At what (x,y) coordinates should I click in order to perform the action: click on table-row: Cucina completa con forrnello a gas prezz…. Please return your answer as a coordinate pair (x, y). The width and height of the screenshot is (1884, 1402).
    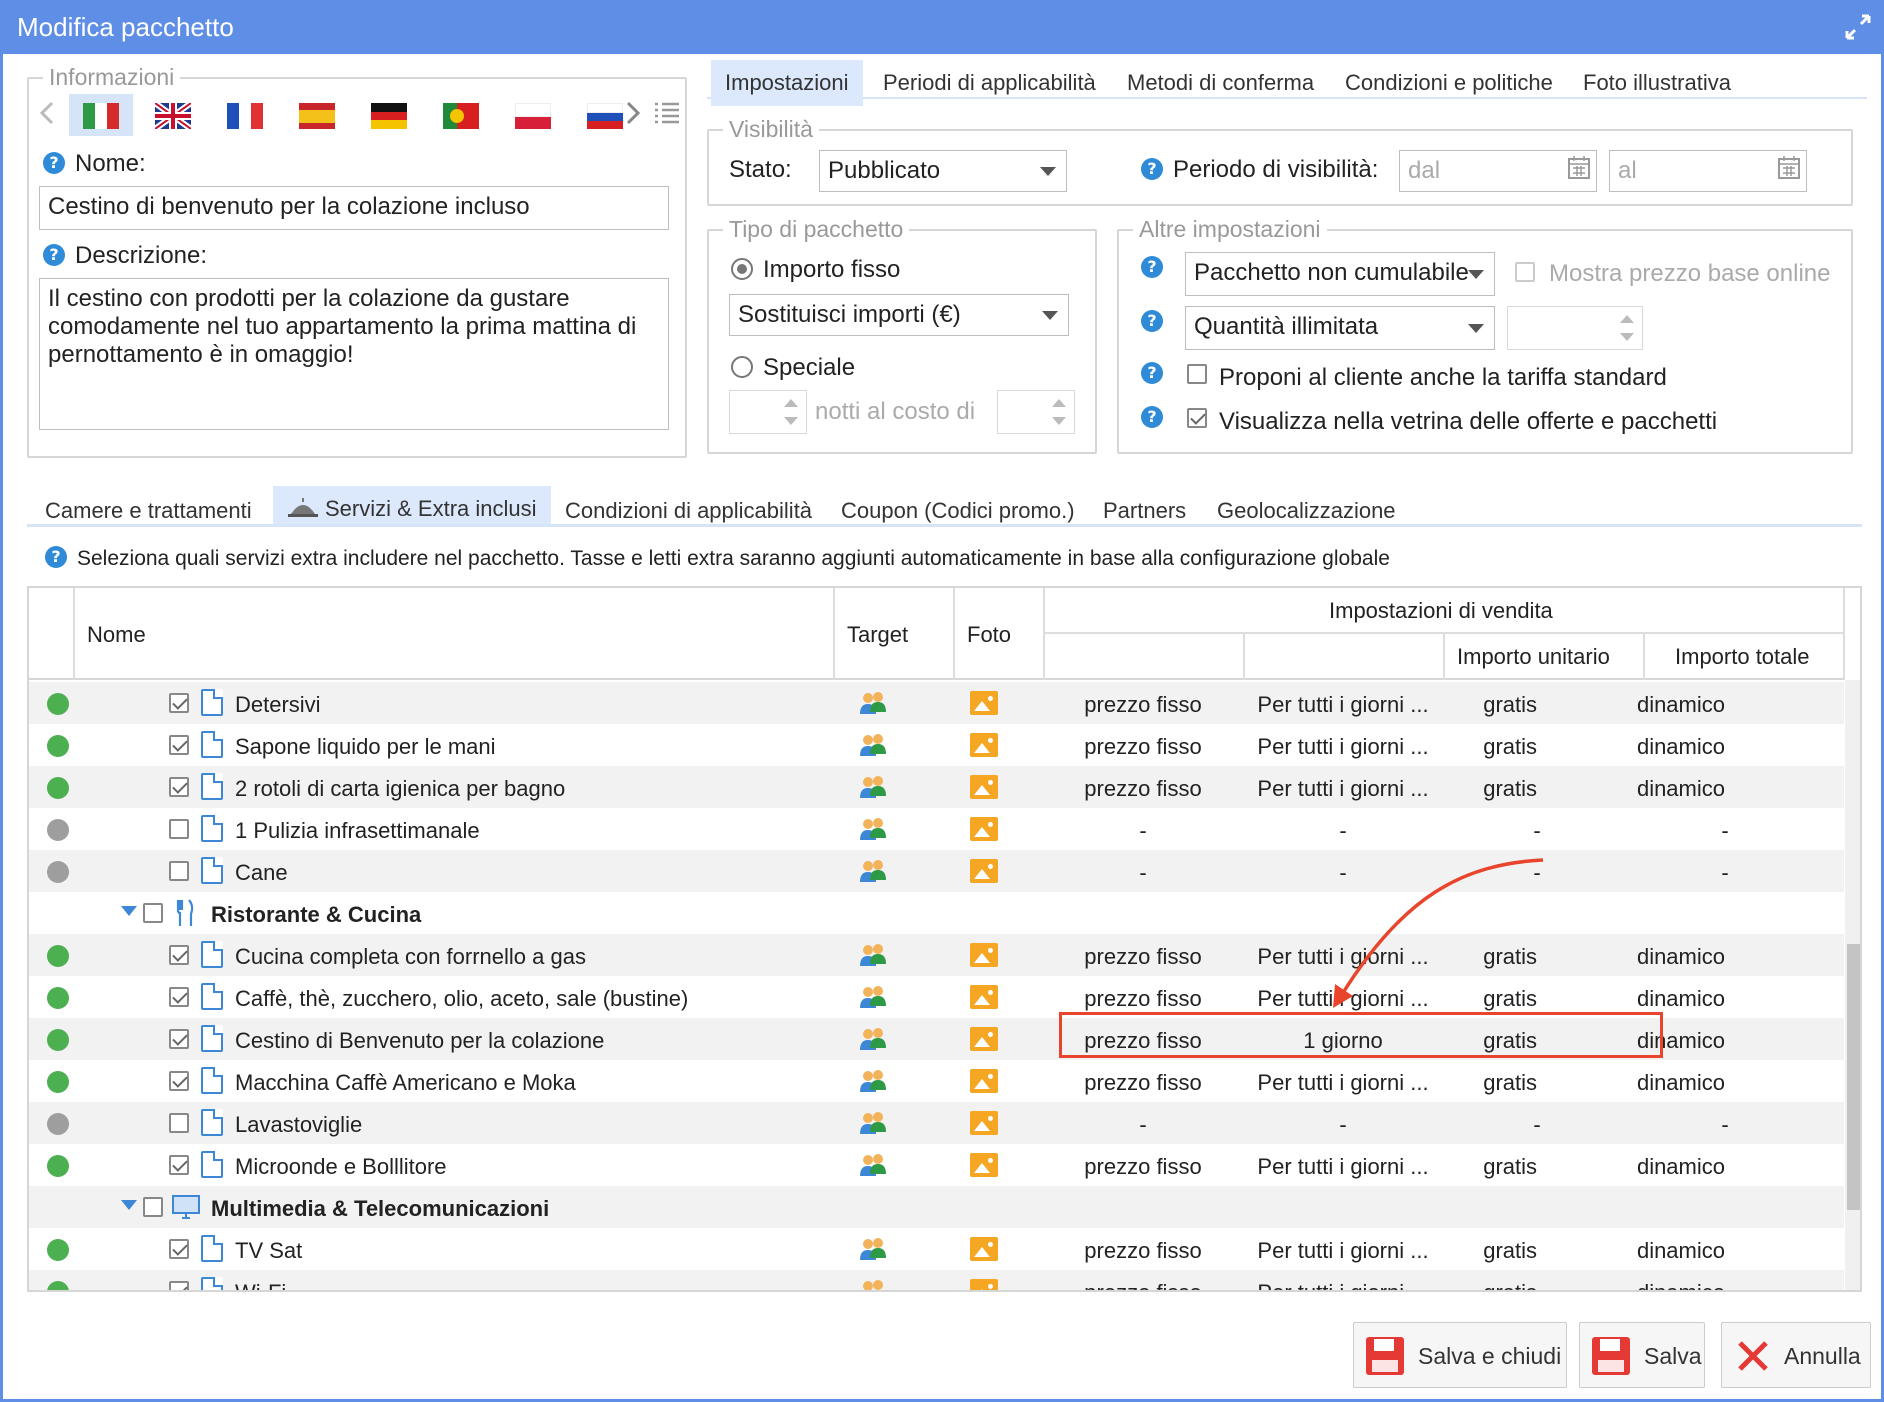
    Looking at the image, I should click on (936, 955).